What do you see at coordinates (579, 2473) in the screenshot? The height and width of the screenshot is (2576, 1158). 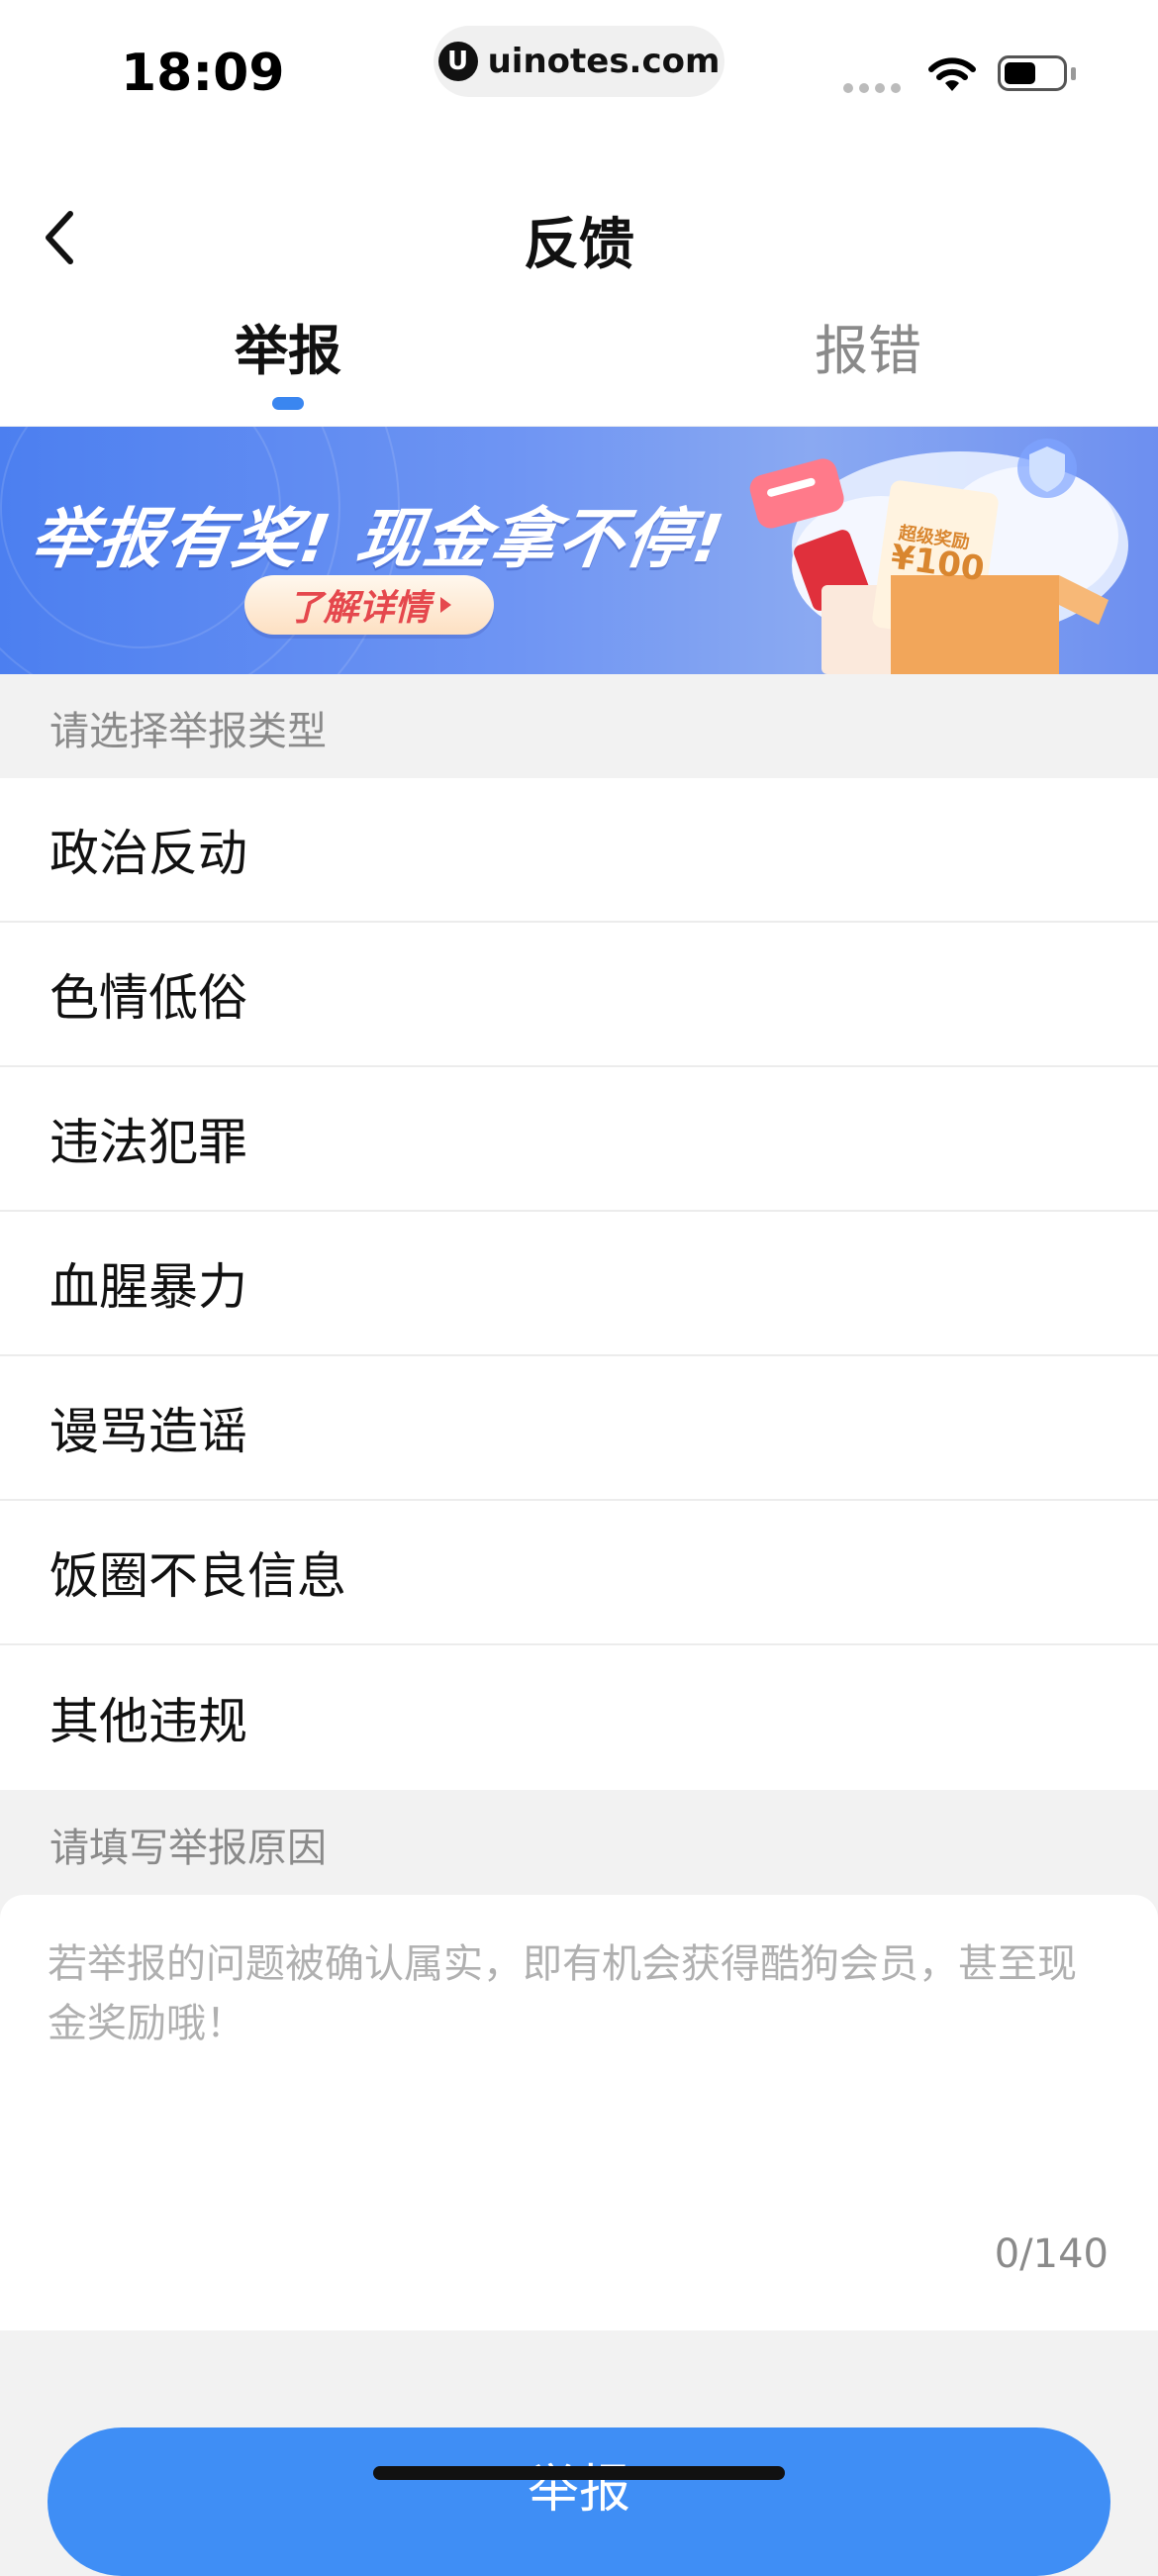 I see `home-indicator` at bounding box center [579, 2473].